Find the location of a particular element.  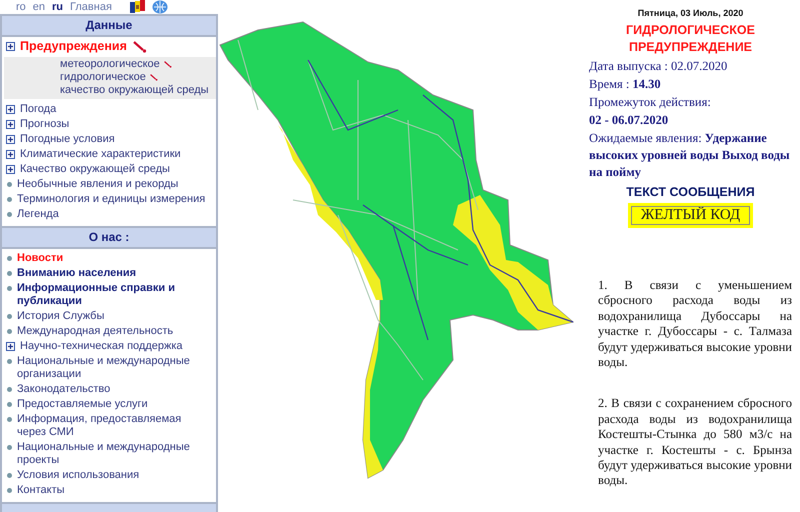

menu-link: Информация, предоставляемая через СМИ is located at coordinates (112, 426).